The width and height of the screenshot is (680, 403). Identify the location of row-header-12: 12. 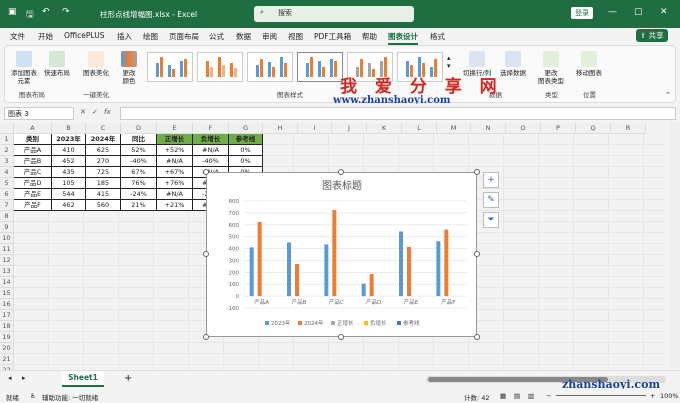
(7, 260).